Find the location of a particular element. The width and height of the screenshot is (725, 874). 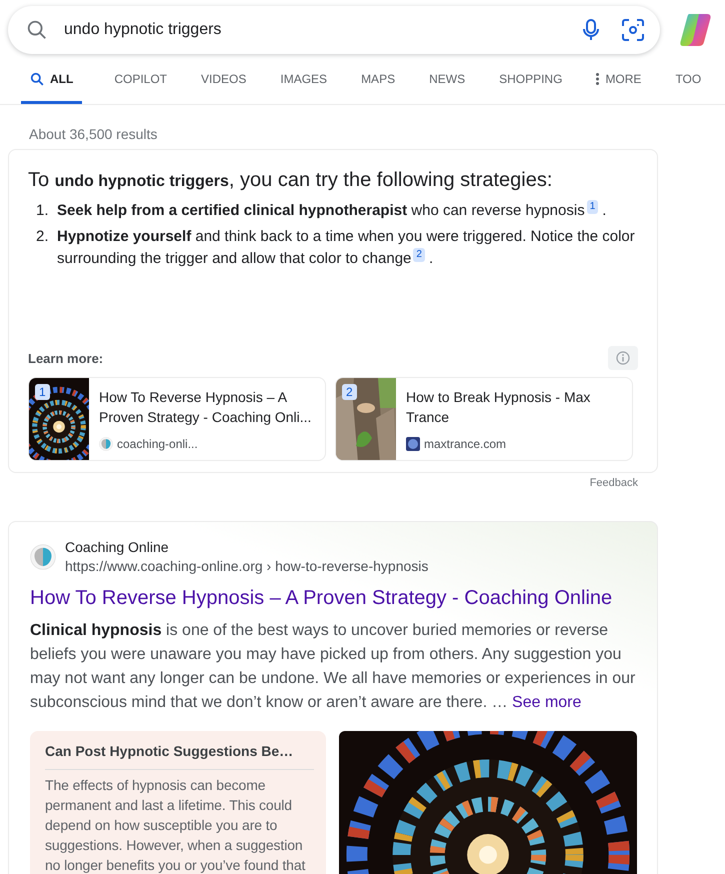

answer-item: Seek help from a certified clinical hypnotherapist who can reverse hypnosis $^{1}$ . is located at coordinates (332, 210).